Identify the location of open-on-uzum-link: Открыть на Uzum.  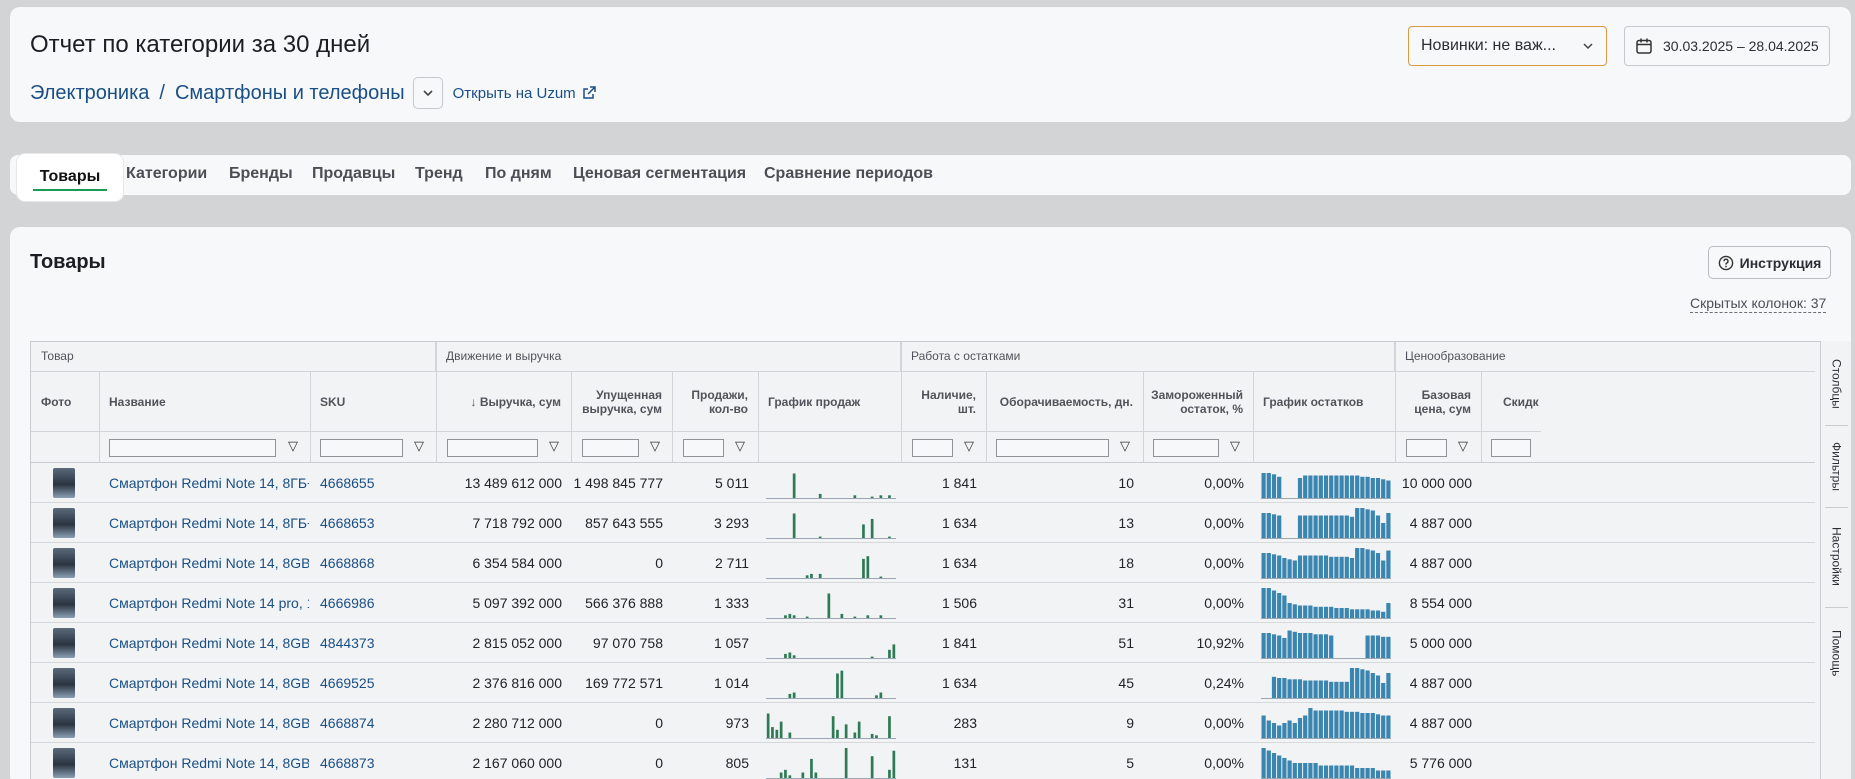
(525, 93).